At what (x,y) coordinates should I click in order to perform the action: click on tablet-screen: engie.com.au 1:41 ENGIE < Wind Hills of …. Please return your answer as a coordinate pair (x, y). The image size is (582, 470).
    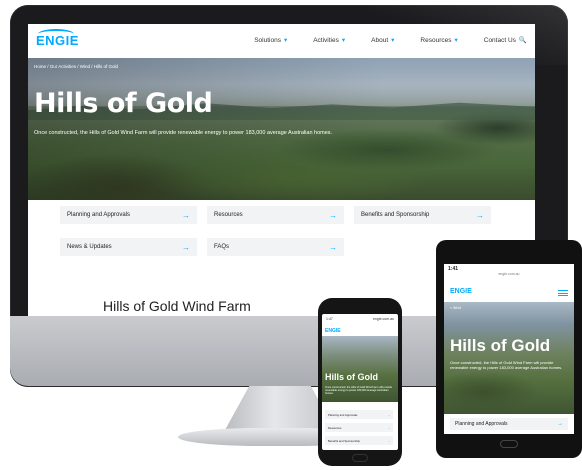
    Looking at the image, I should click on (509, 349).